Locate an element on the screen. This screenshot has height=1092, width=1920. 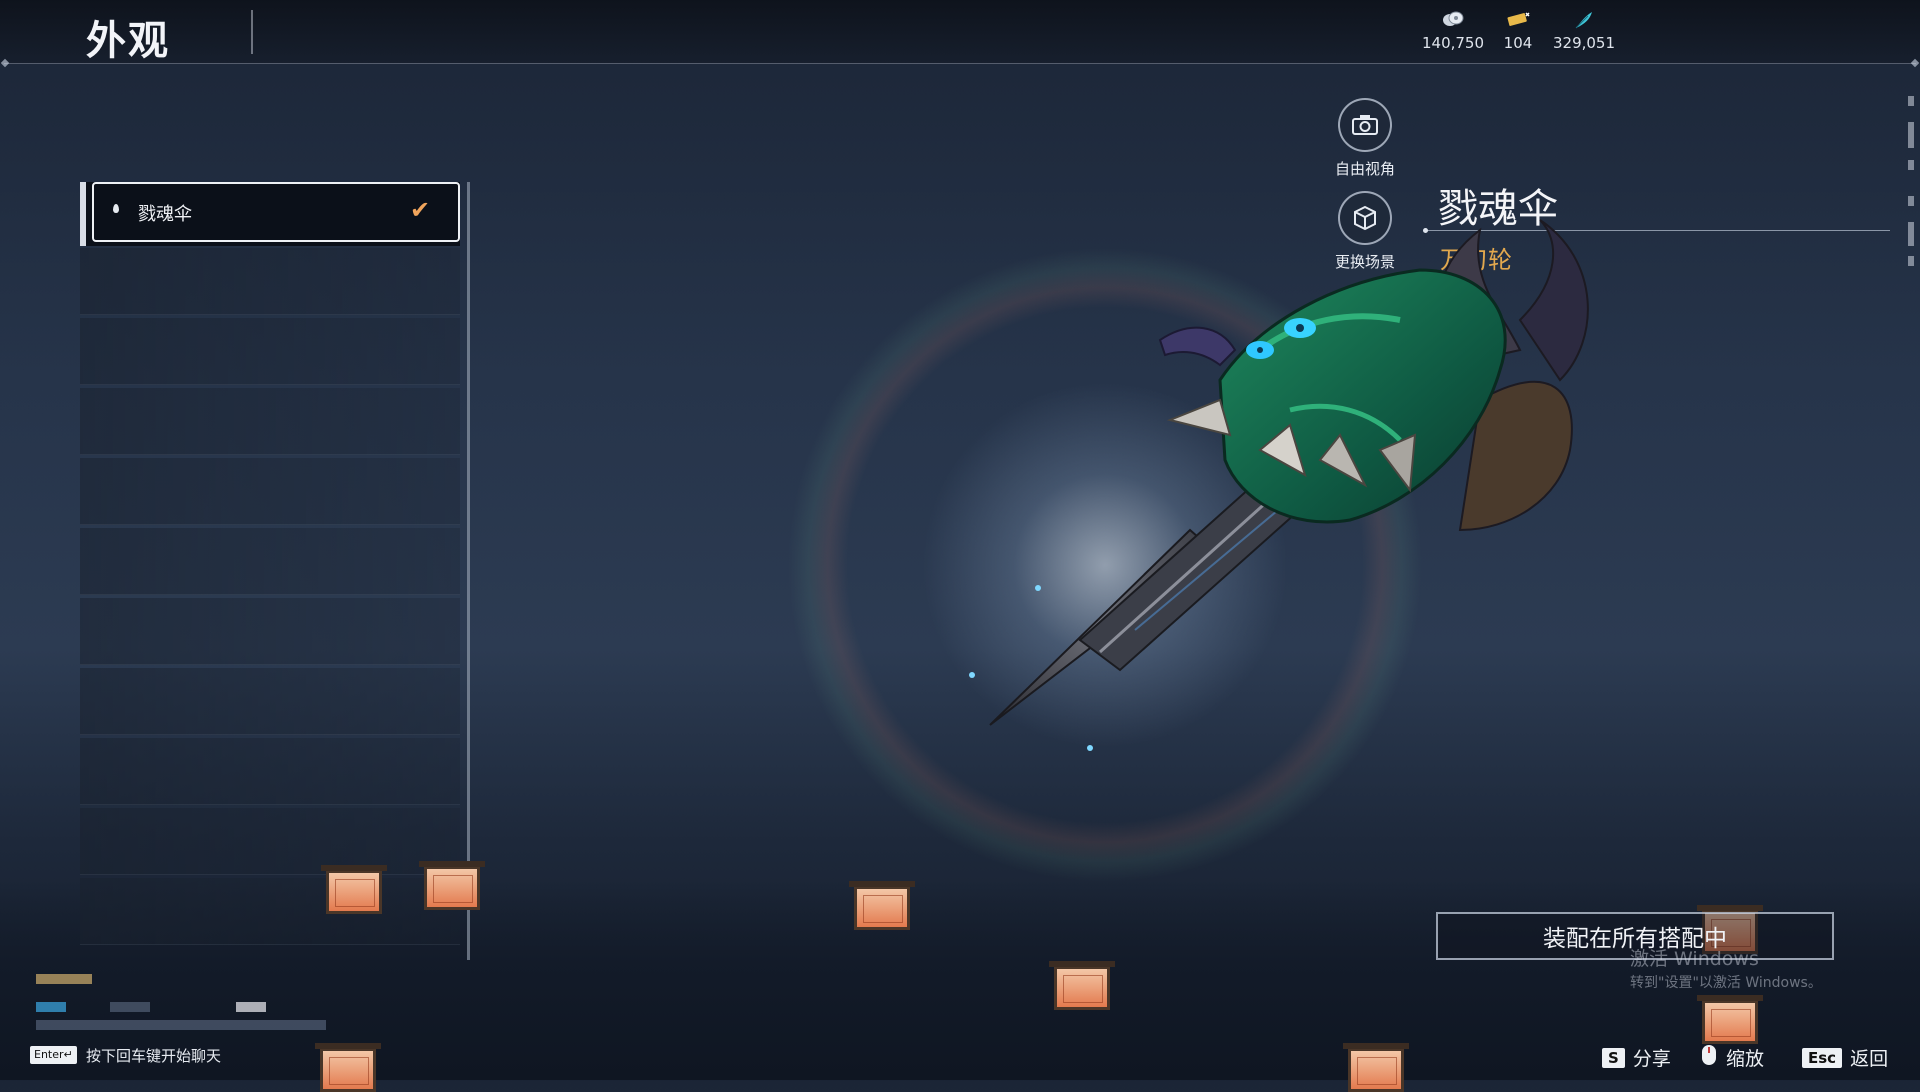
currency-tickets-value: 104 is located at coordinates (1518, 43).